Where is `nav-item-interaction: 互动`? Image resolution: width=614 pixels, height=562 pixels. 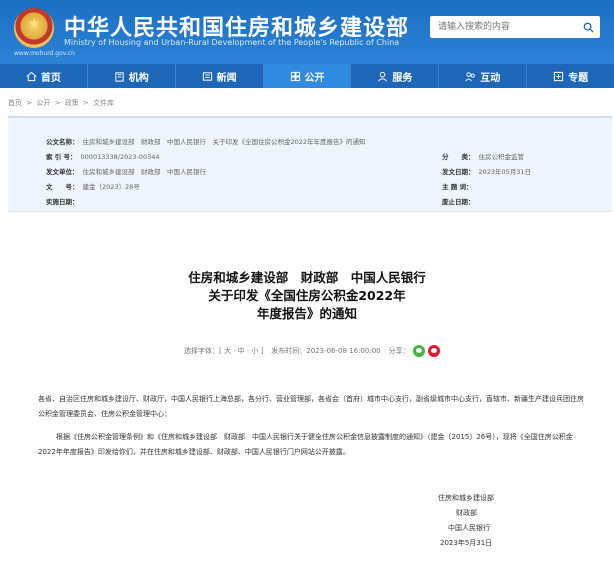 nav-item-interaction: 互动 is located at coordinates (483, 76).